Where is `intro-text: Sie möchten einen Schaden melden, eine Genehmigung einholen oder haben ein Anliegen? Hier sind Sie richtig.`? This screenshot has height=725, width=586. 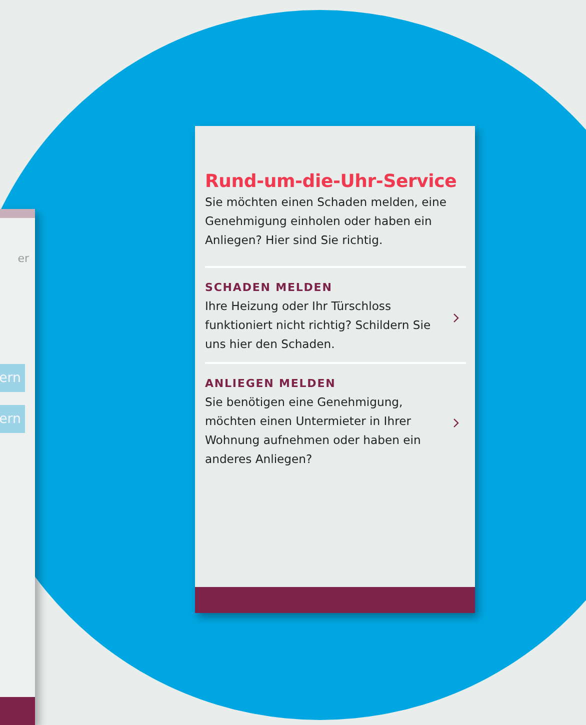 intro-text: Sie möchten einen Schaden melden, eine Genehmigung einholen oder haben ein Anliegen? Hier sind Sie richtig. is located at coordinates (326, 221).